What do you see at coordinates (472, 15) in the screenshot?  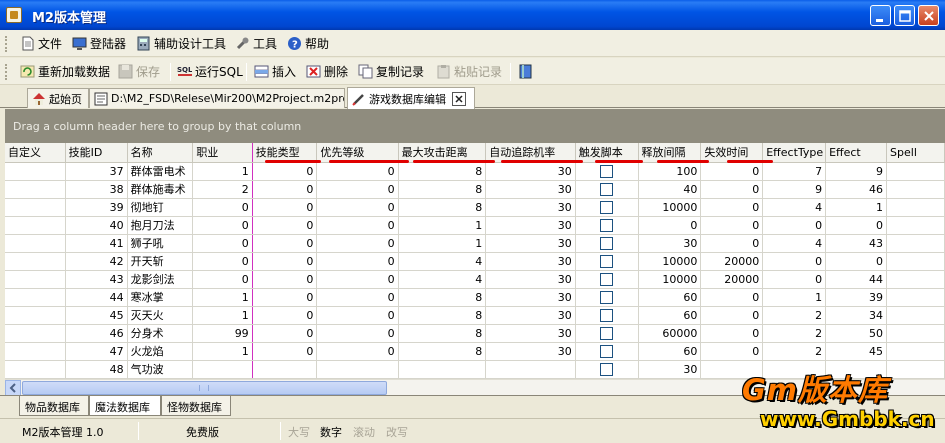 I see `title-bar: M2版本管理` at bounding box center [472, 15].